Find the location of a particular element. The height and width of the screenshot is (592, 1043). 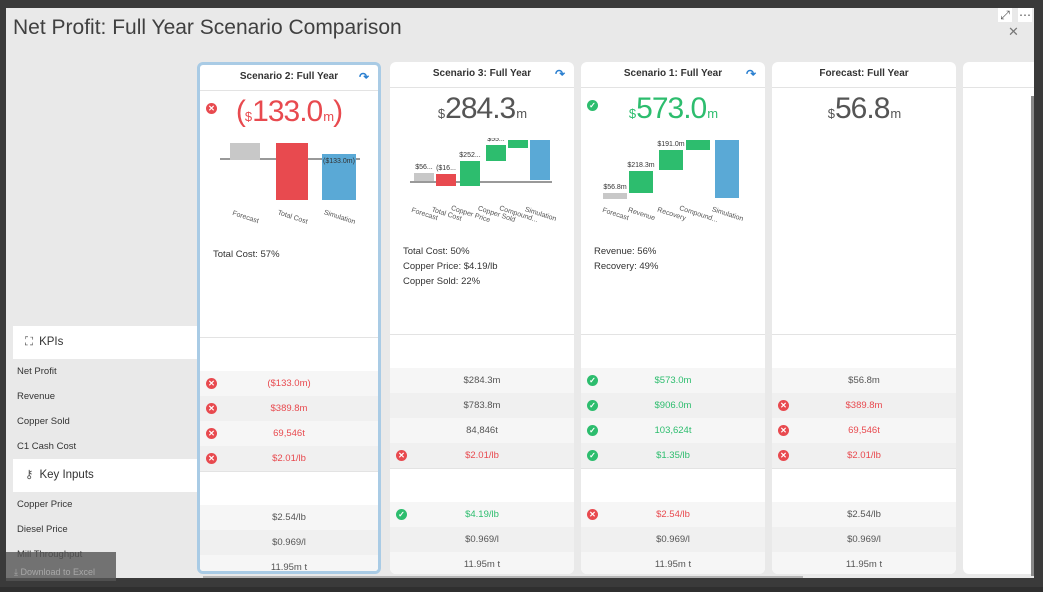

kpi-value: $906.0m is located at coordinates (673, 405).